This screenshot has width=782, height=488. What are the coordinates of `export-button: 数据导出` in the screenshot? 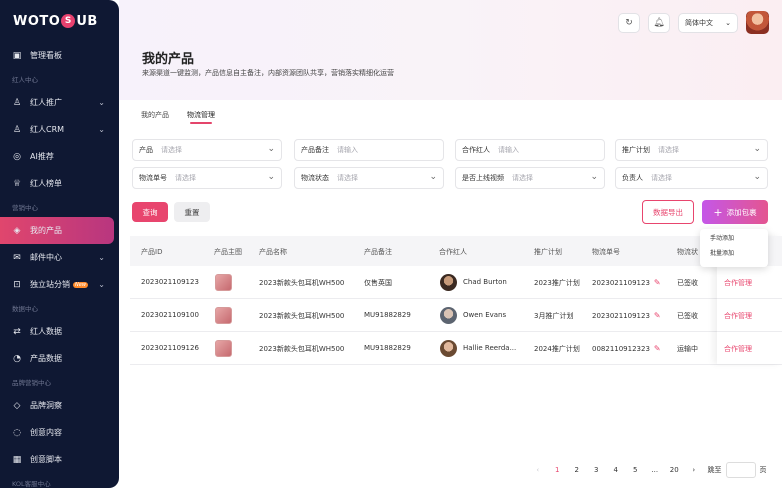 It's located at (668, 212).